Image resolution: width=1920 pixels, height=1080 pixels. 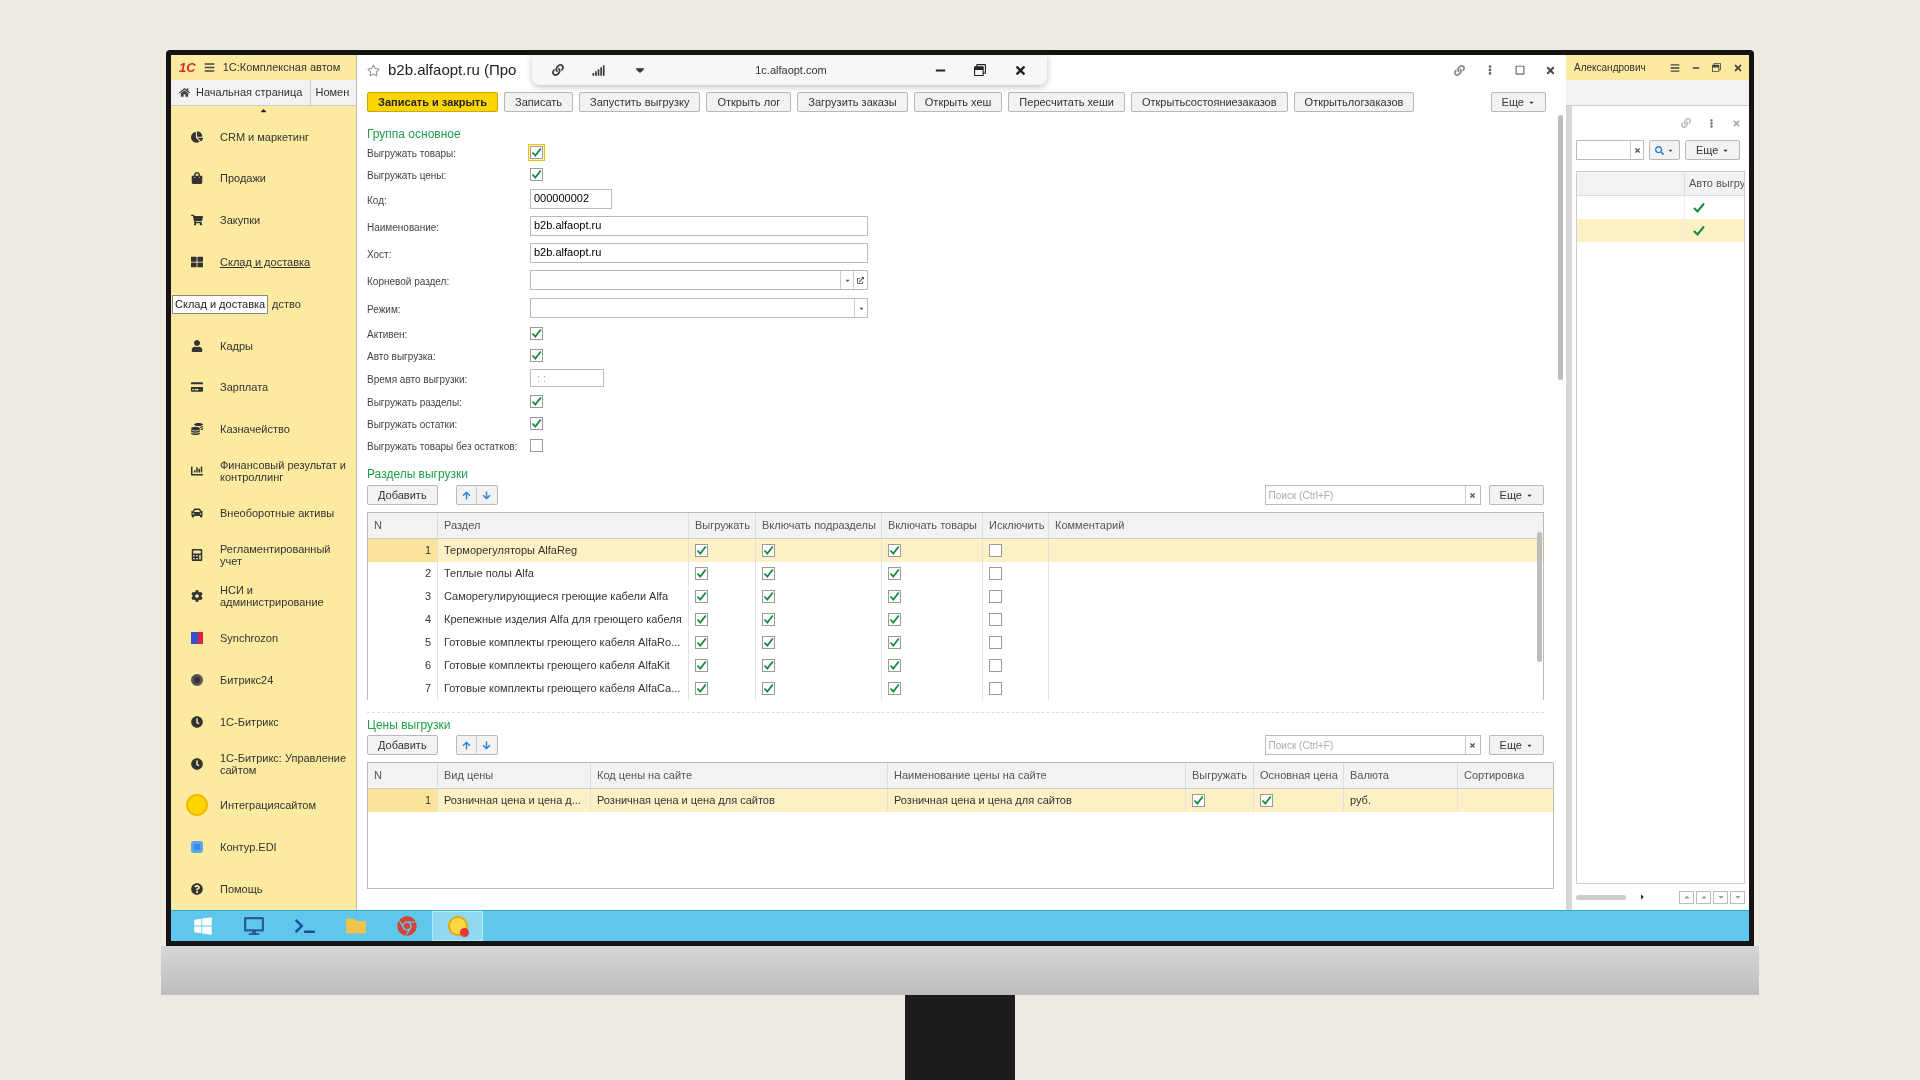 I want to click on sidebar-item: Помощь, so click(x=241, y=888).